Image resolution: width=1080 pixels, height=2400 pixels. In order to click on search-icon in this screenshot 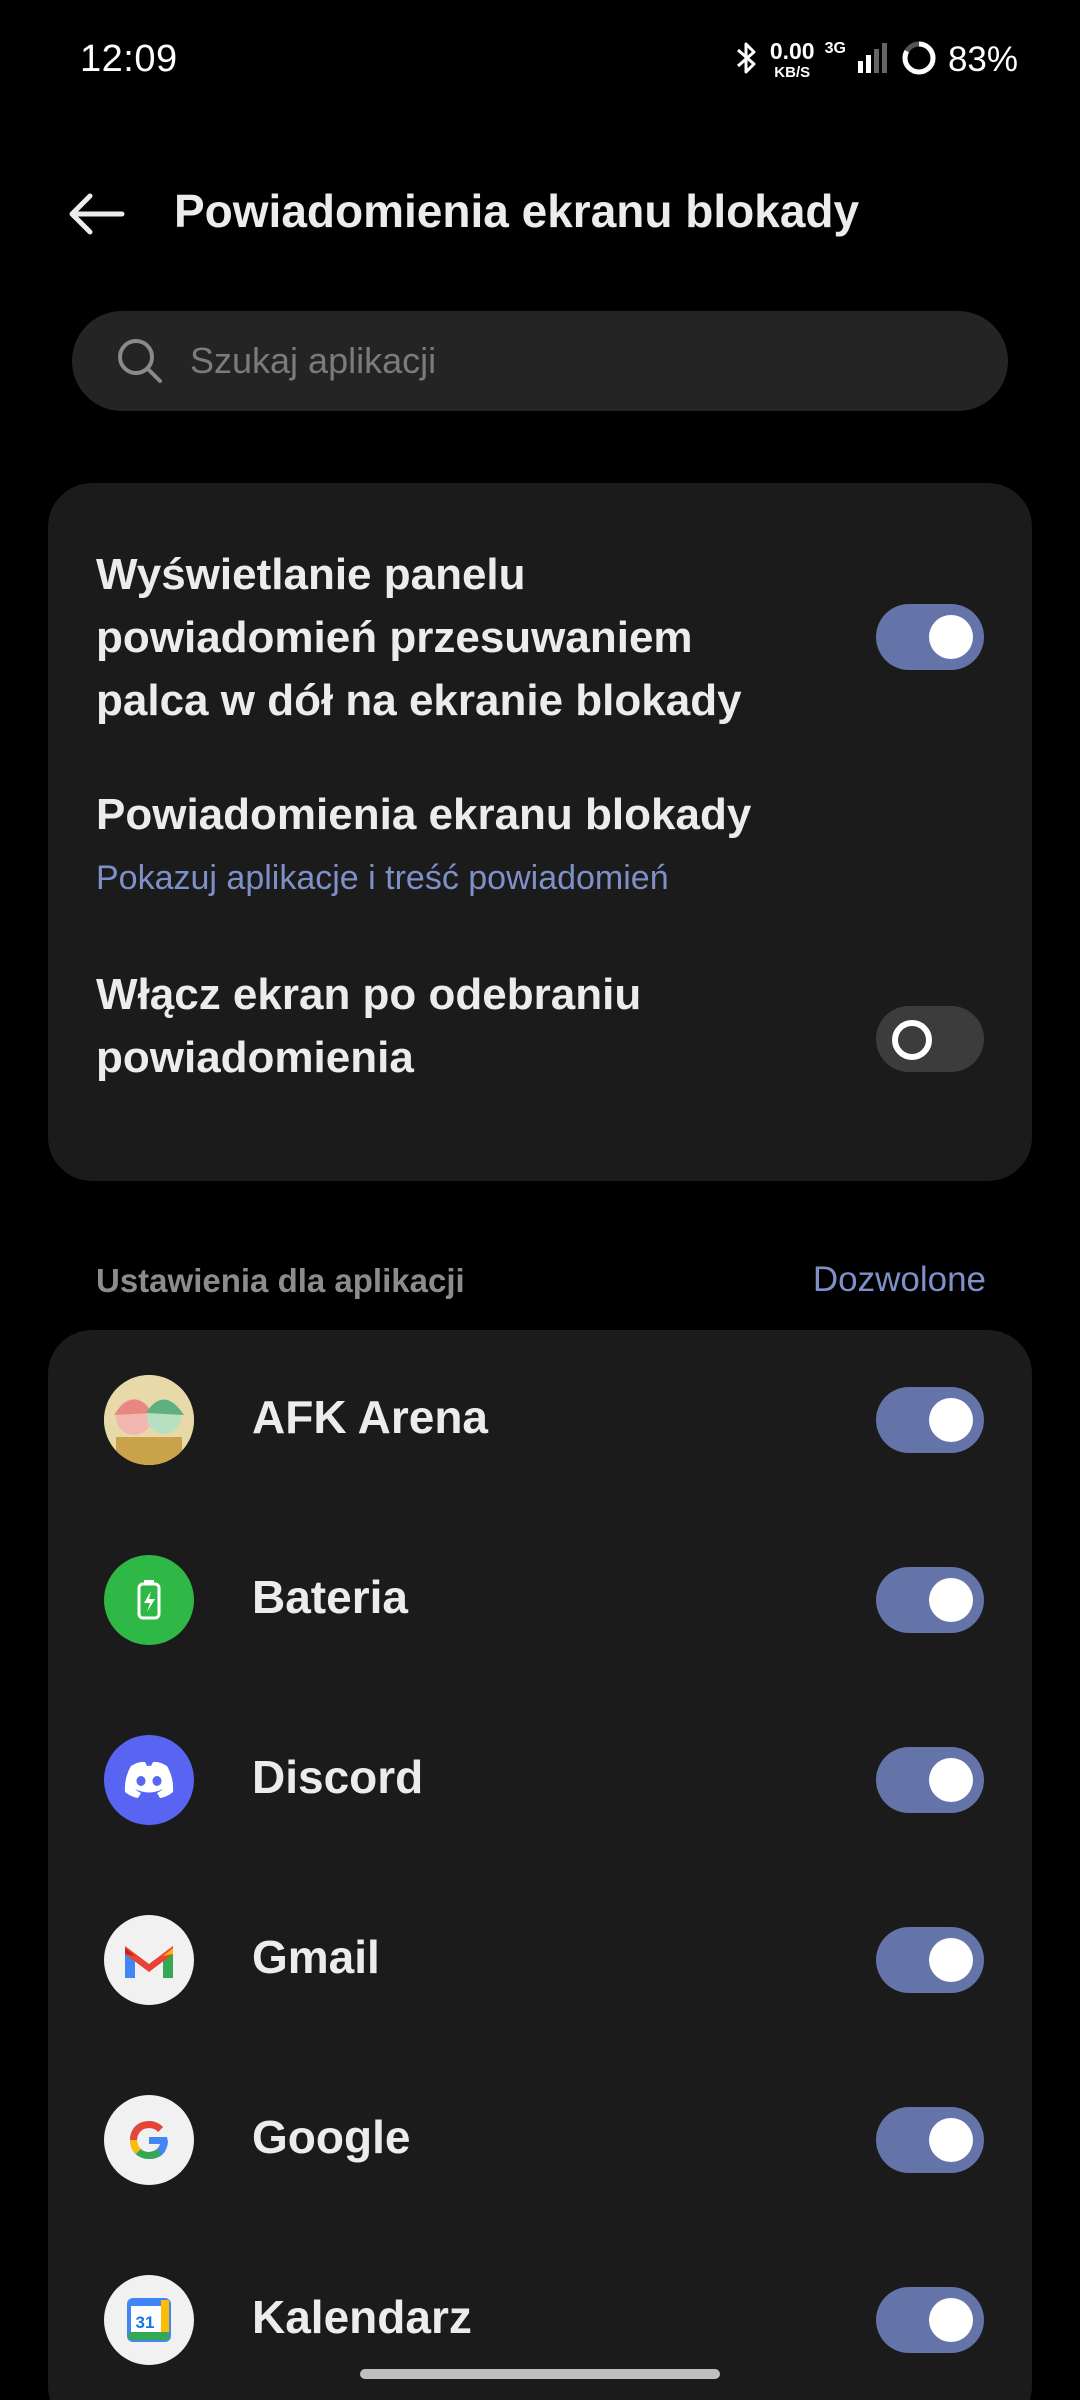, I will do `click(140, 361)`.